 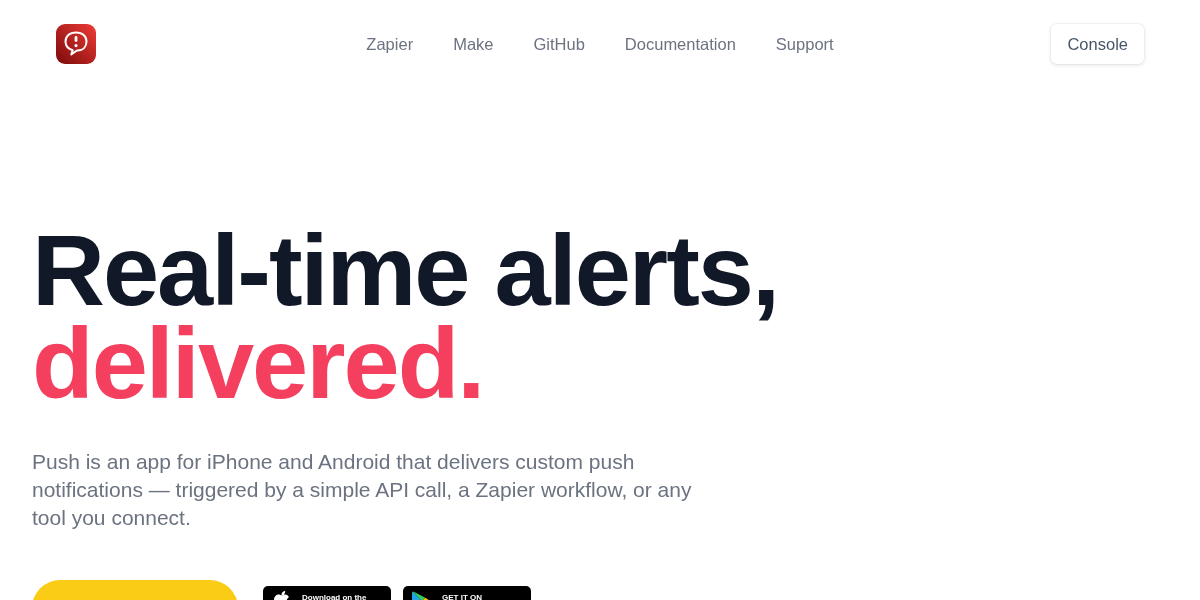 What do you see at coordinates (76, 44) in the screenshot?
I see `app-logo` at bounding box center [76, 44].